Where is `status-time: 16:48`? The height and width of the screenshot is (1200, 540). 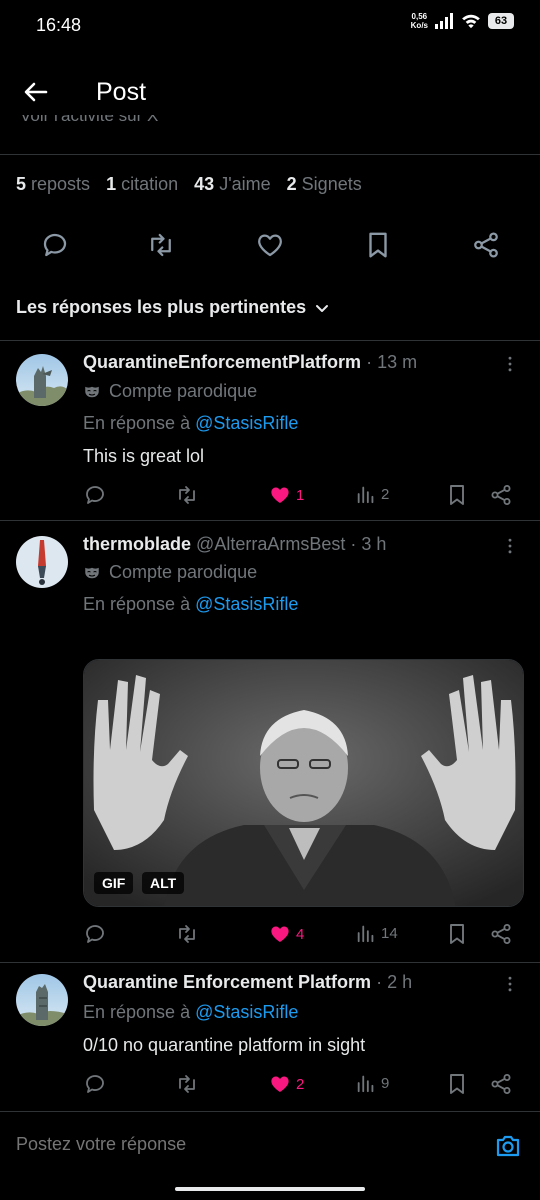
status-time: 16:48 is located at coordinates (59, 25).